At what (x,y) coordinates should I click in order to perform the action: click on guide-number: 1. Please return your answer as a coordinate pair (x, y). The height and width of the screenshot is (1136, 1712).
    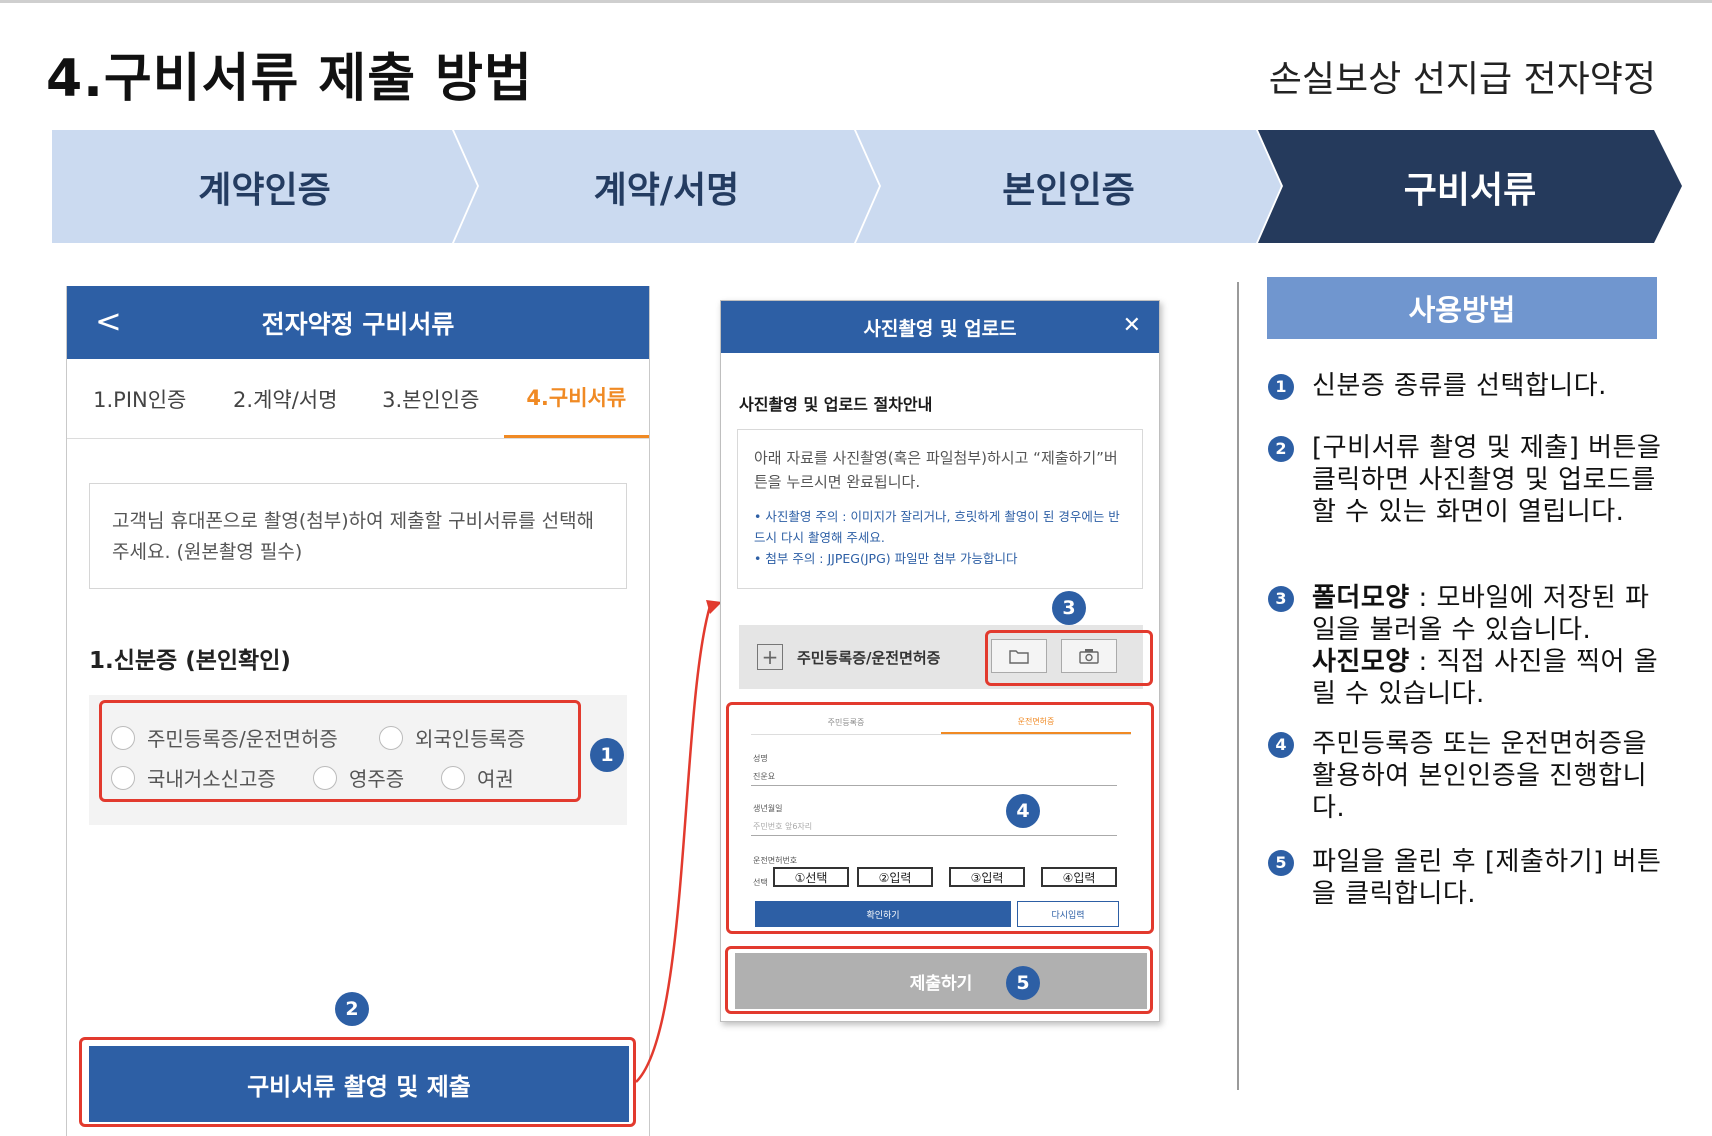
    Looking at the image, I should click on (1281, 387).